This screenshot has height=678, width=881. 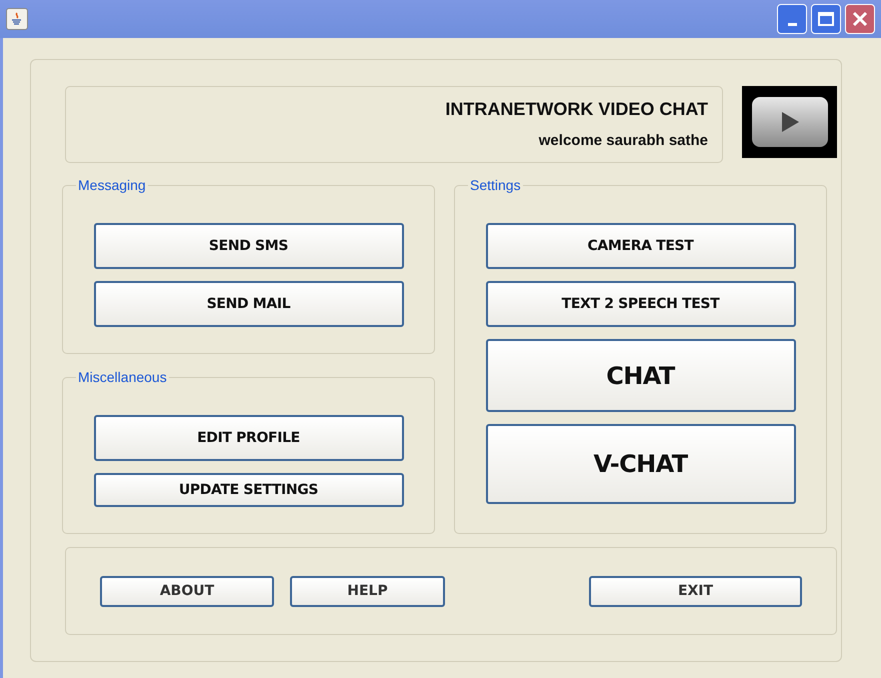 I want to click on footer-button: ABOUT, so click(x=187, y=591).